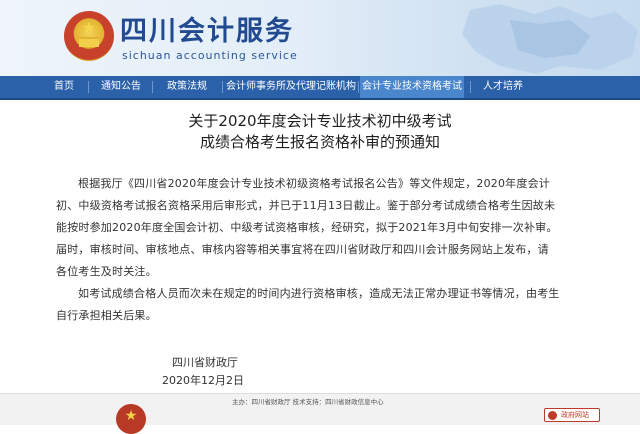  I want to click on article-title-line2: 成绩合格考生报名资格补审的预通知, so click(319, 142).